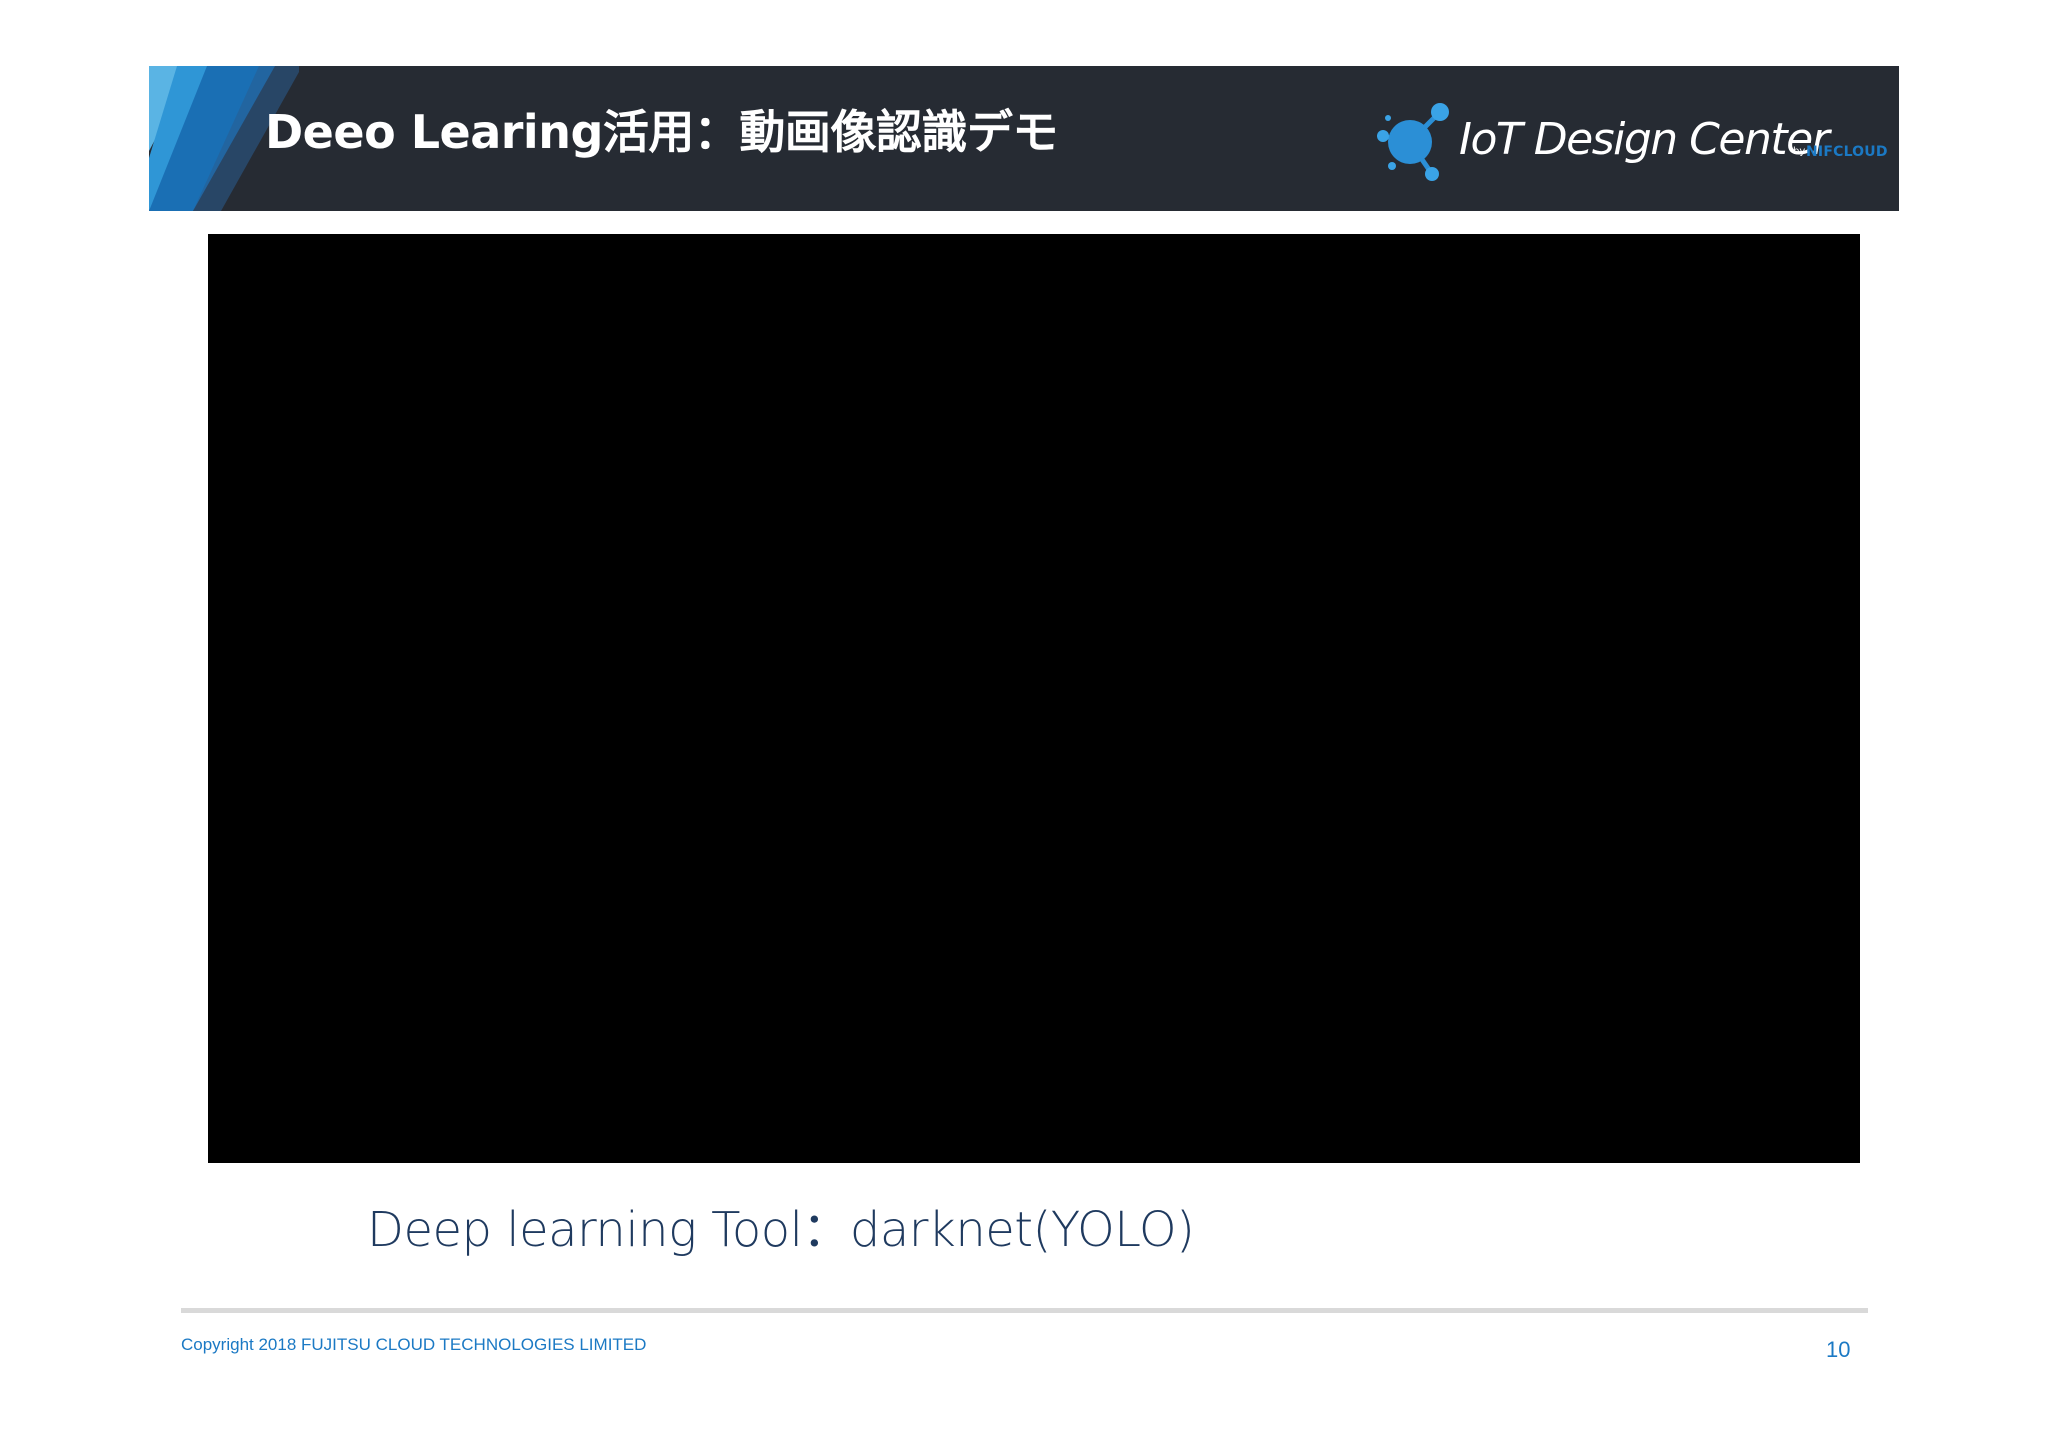  Describe the element at coordinates (661, 132) in the screenshot. I see `slide-title: Deeo Learing活用：動画像認識デモ` at that location.